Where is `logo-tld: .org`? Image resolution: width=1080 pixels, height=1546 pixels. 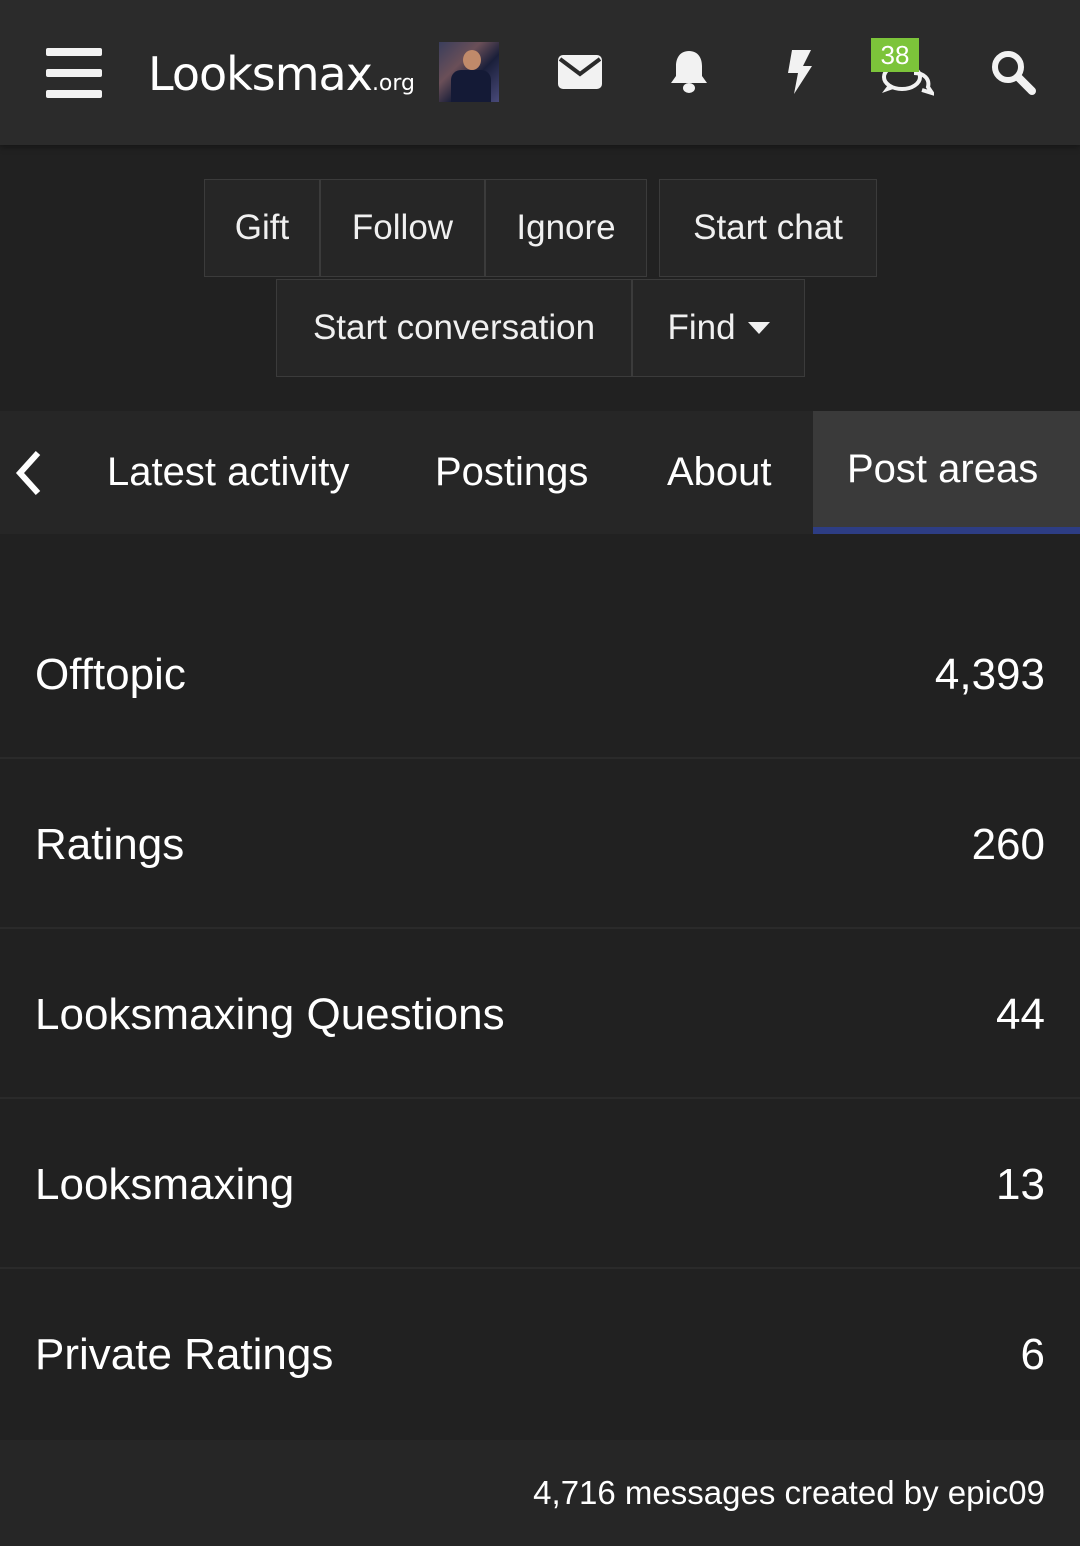 logo-tld: .org is located at coordinates (393, 83).